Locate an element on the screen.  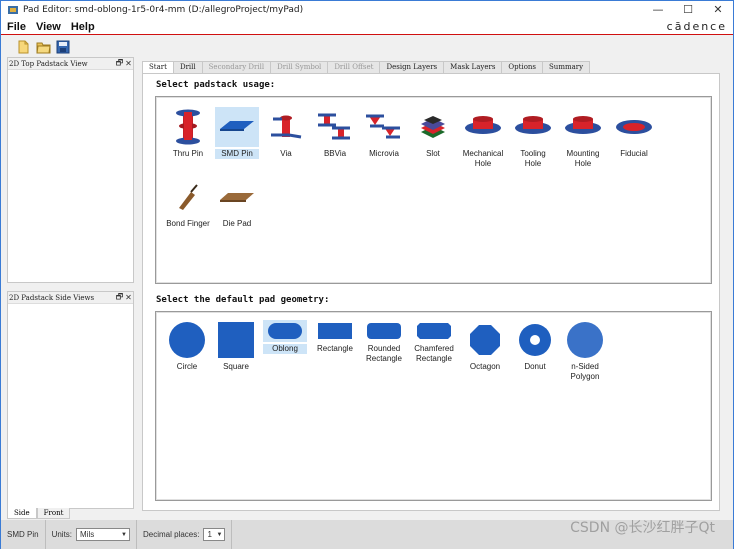
tab-summary: Summary is located at coordinates (566, 67).